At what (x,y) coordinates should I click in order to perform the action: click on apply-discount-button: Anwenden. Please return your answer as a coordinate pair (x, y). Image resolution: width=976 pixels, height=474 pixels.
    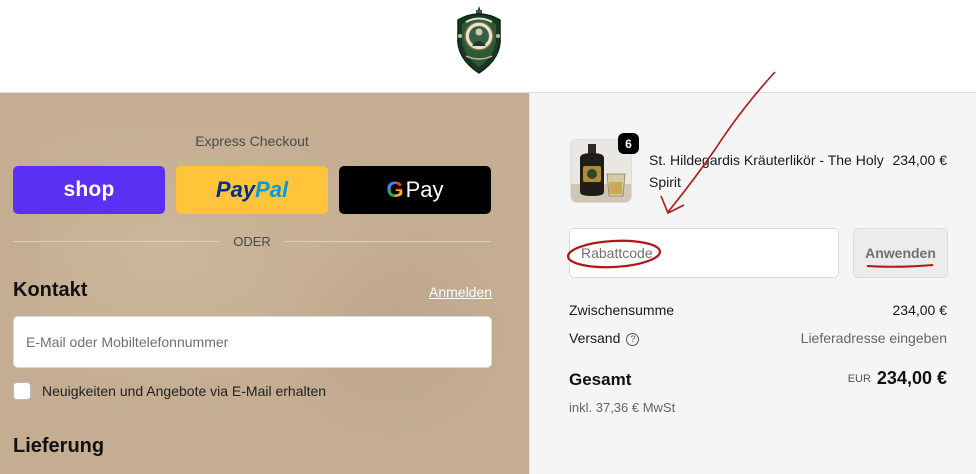
    Looking at the image, I should click on (900, 253).